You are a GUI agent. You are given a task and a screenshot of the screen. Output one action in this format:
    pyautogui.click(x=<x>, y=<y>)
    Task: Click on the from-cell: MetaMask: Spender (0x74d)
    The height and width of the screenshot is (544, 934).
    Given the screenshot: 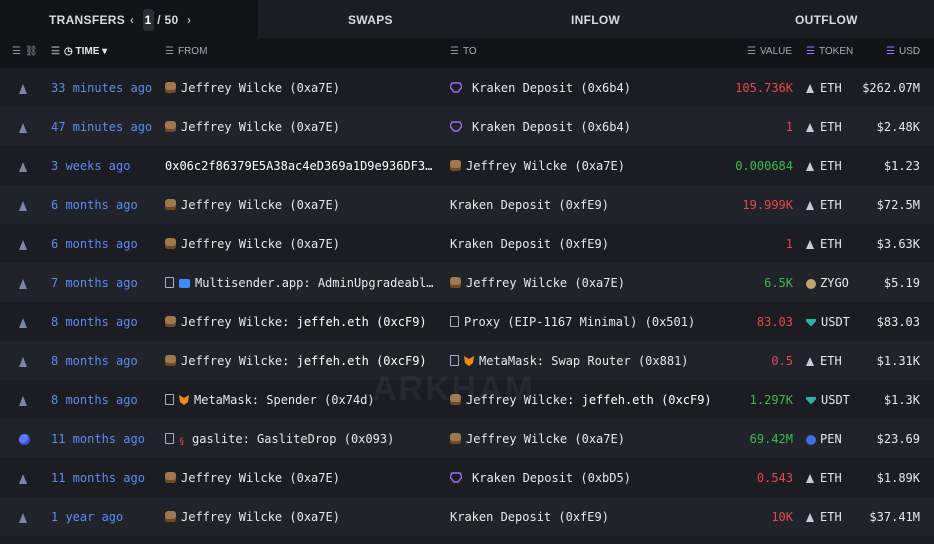 What is the action you would take?
    pyautogui.click(x=302, y=399)
    